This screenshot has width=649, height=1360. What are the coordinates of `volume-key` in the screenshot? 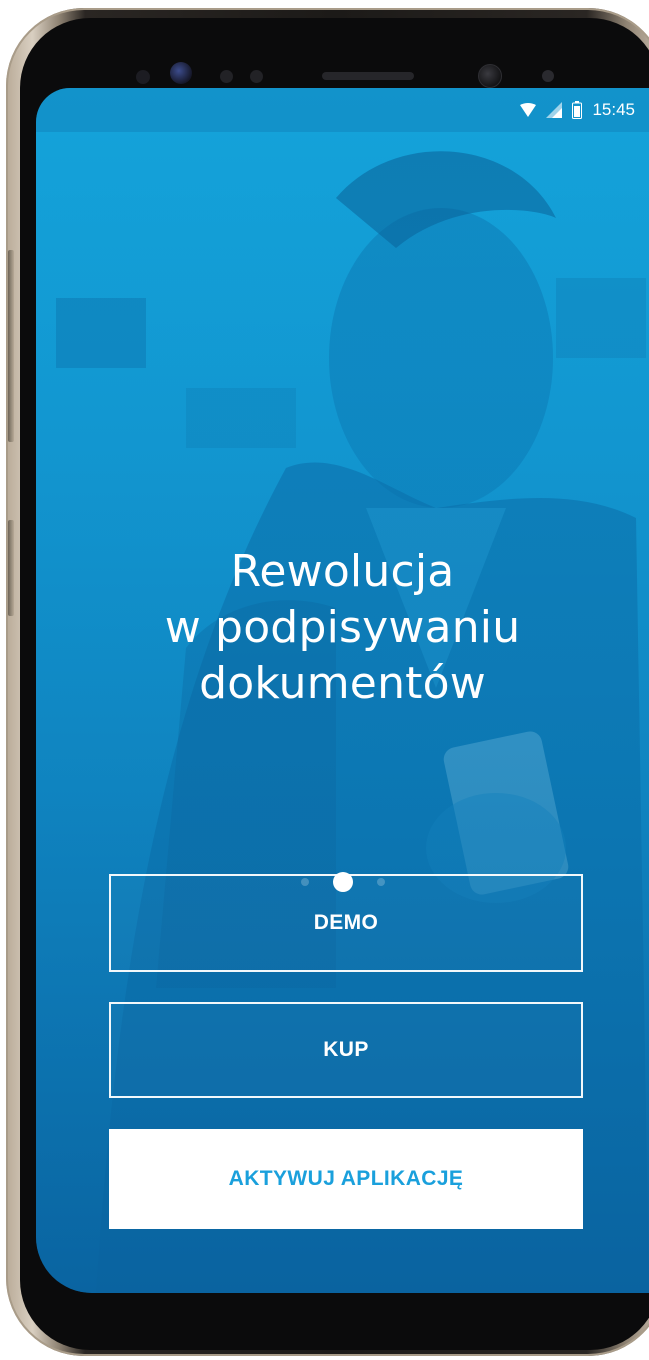 It's located at (11, 346).